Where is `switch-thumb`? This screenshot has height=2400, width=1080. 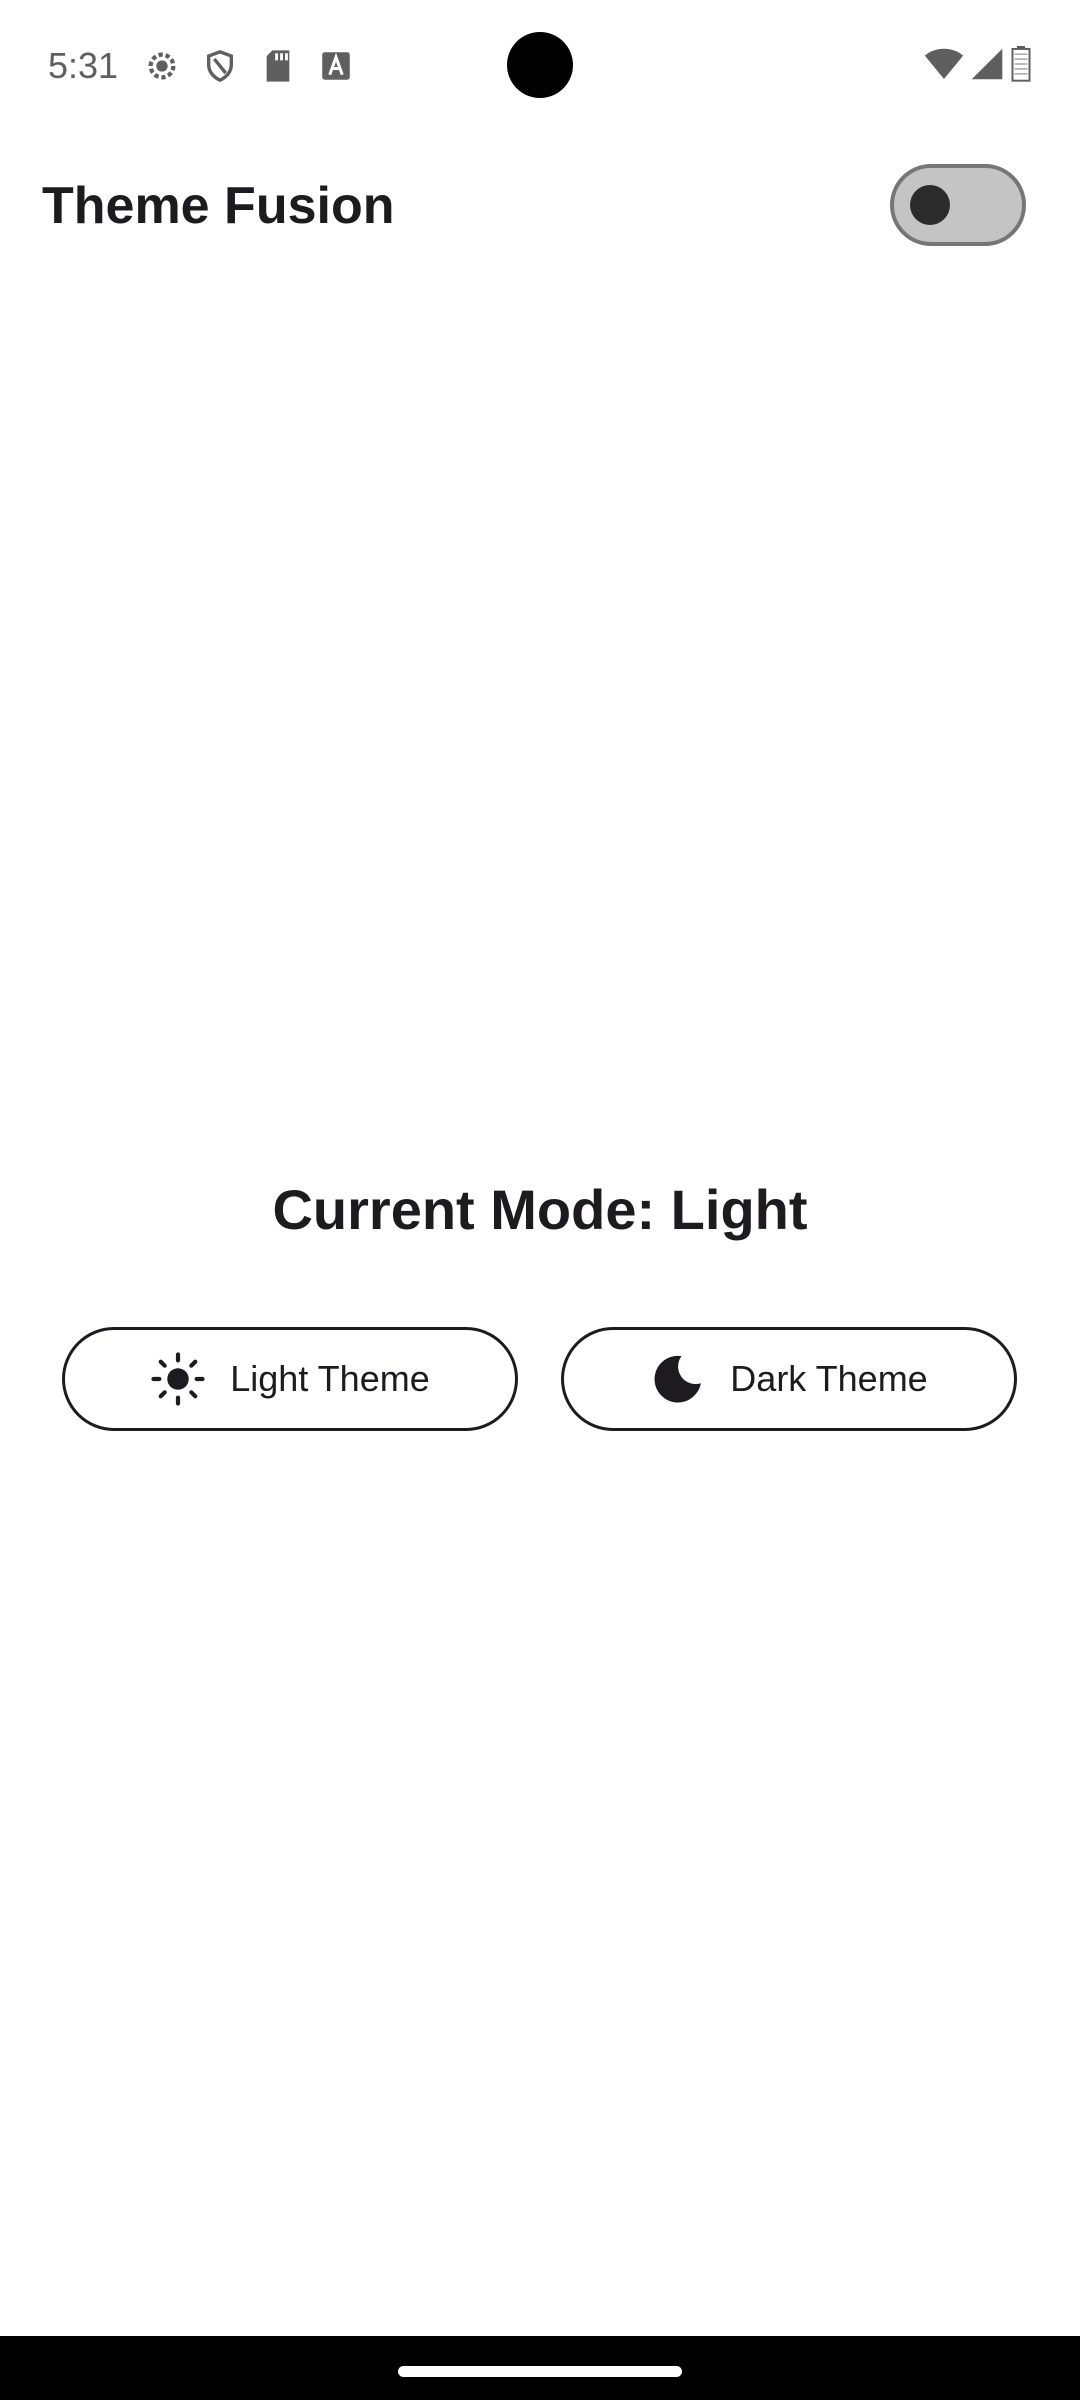 switch-thumb is located at coordinates (930, 205).